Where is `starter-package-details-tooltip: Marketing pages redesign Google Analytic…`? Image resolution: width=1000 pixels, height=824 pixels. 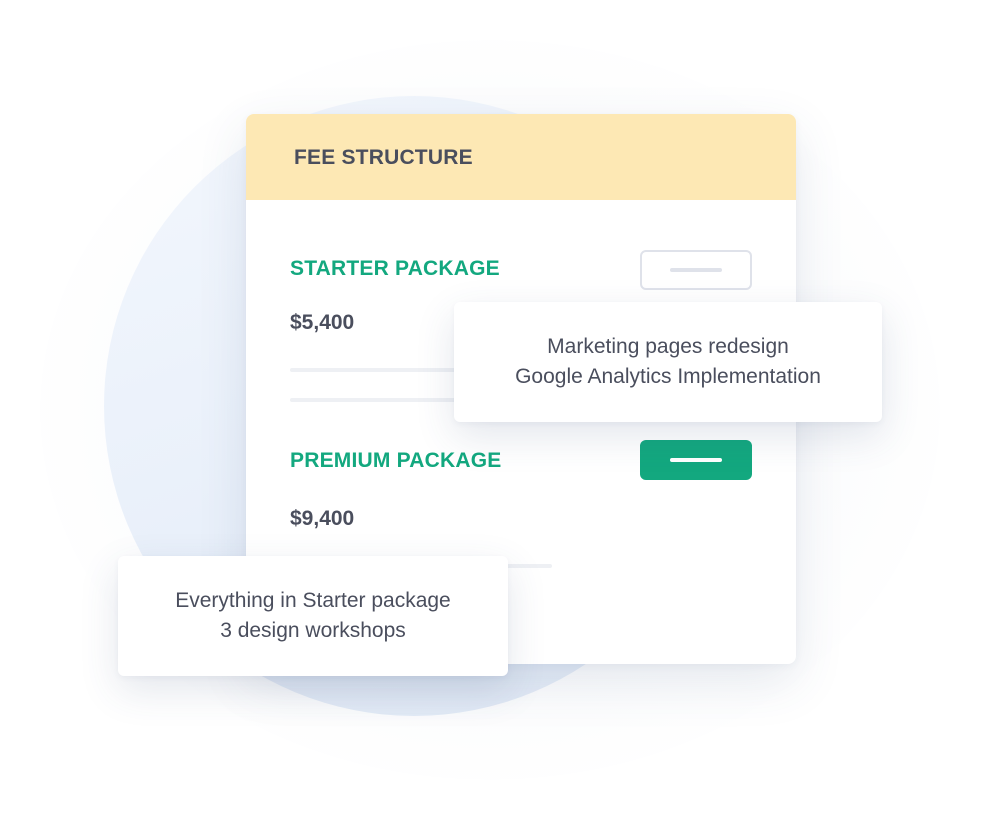
starter-package-details-tooltip: Marketing pages redesign Google Analytic… is located at coordinates (668, 362).